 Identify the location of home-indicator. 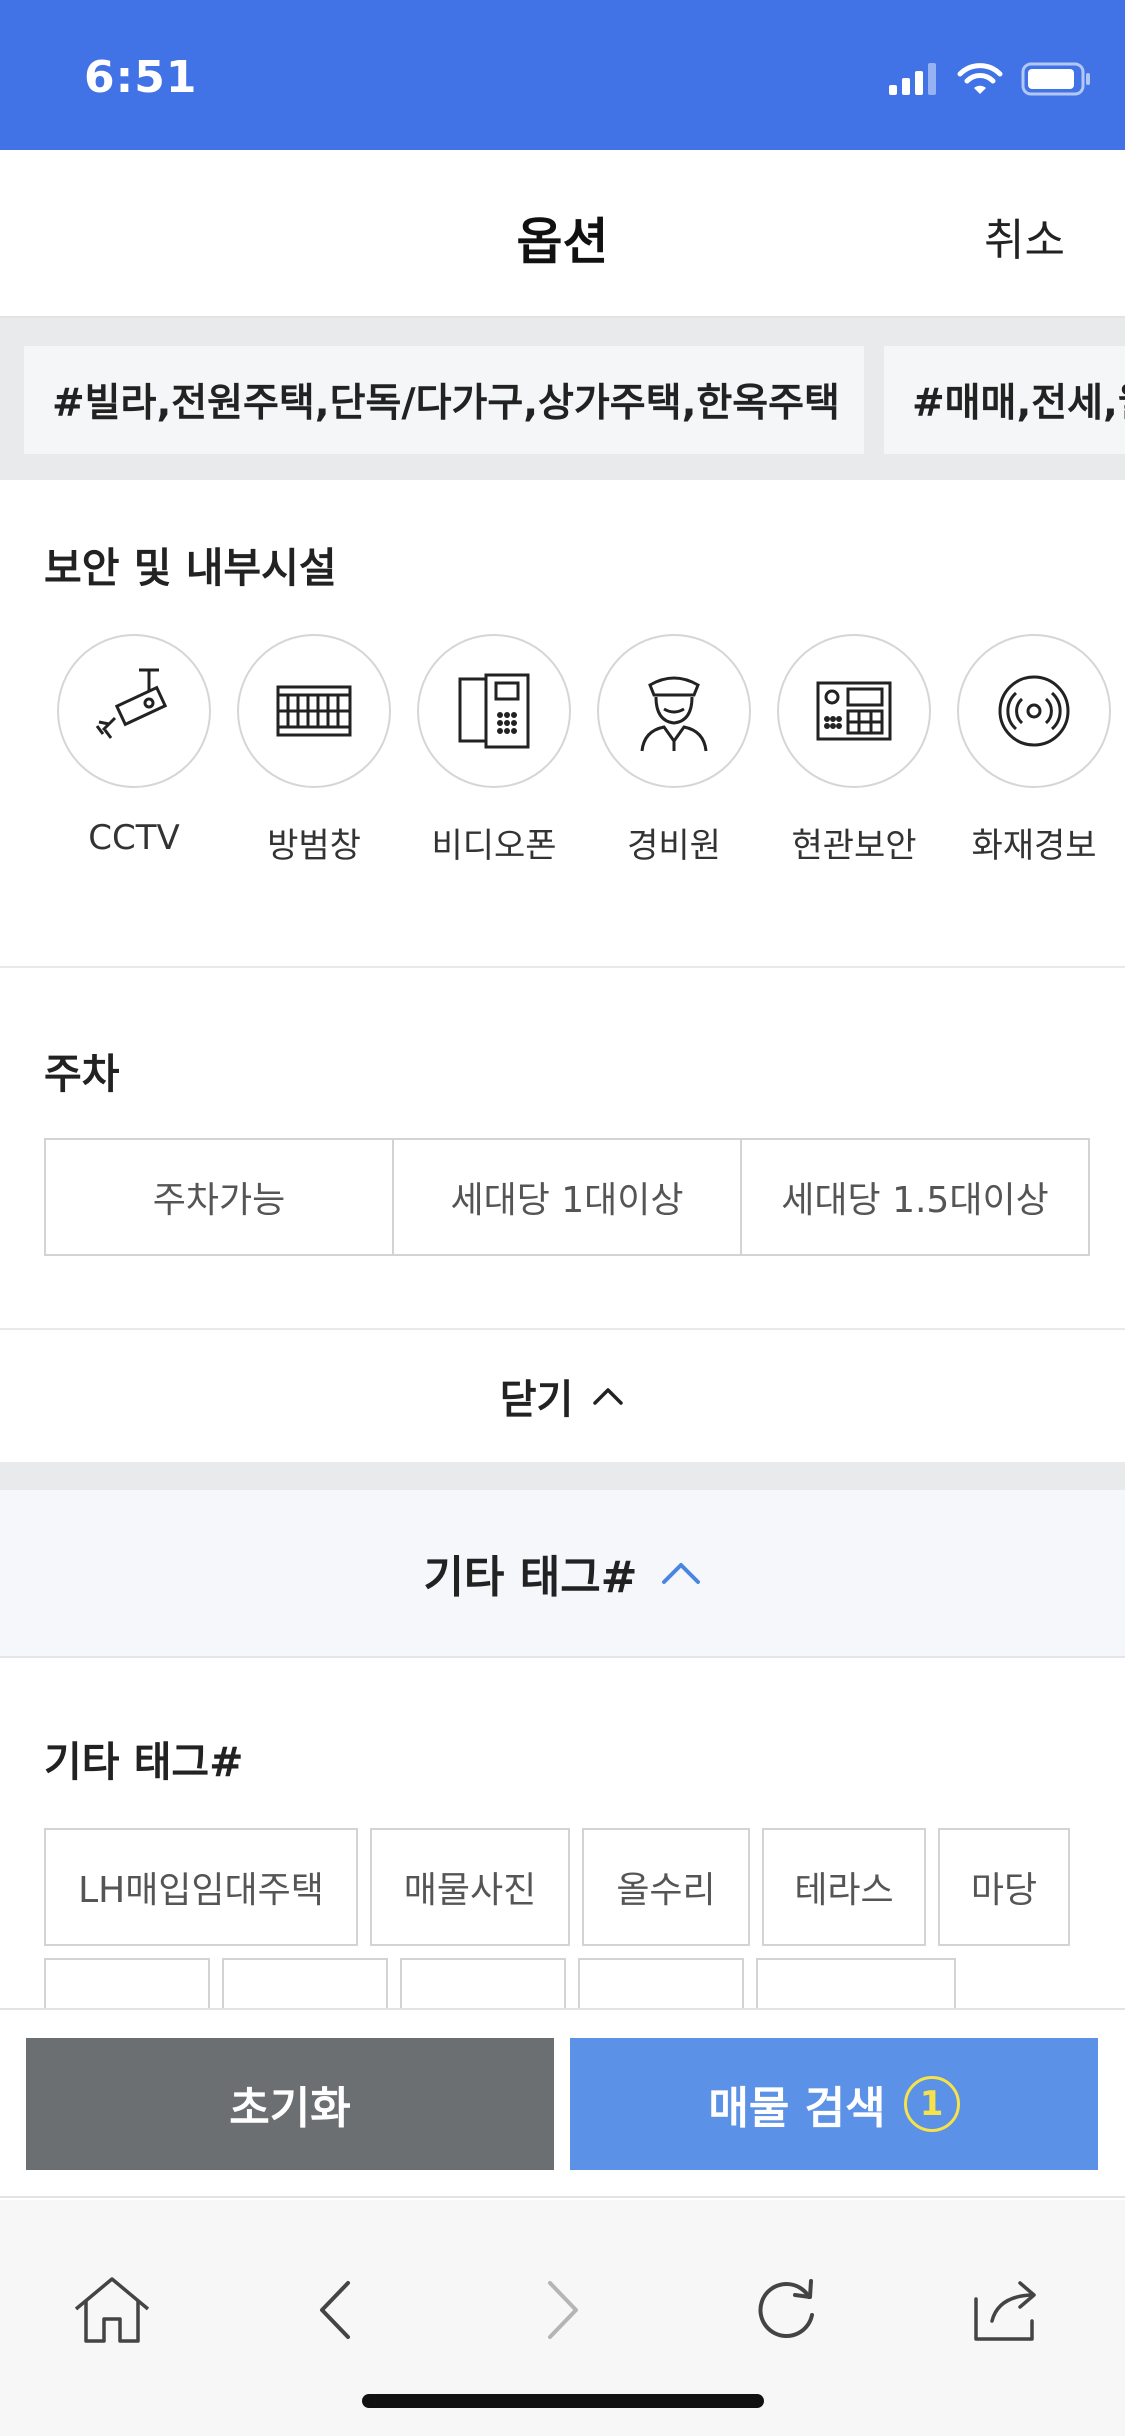
(563, 2401).